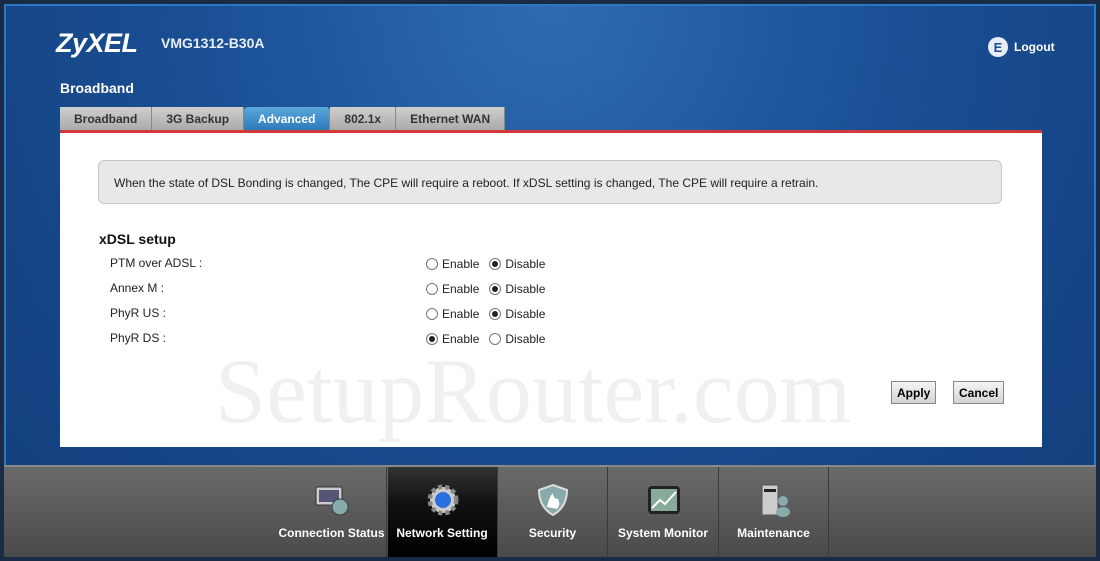  I want to click on tab-8021x: 802.1x, so click(363, 119).